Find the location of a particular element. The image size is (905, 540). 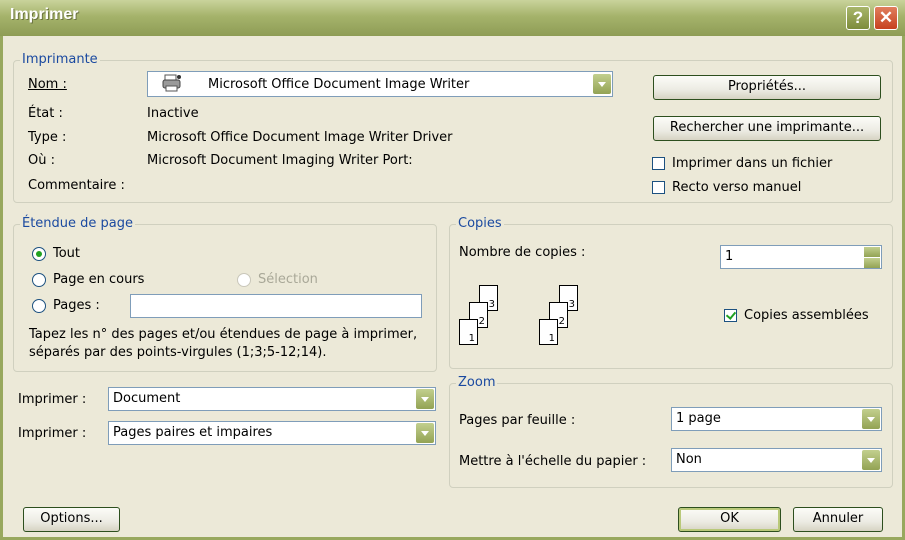

copies-legend: Copies is located at coordinates (480, 223).